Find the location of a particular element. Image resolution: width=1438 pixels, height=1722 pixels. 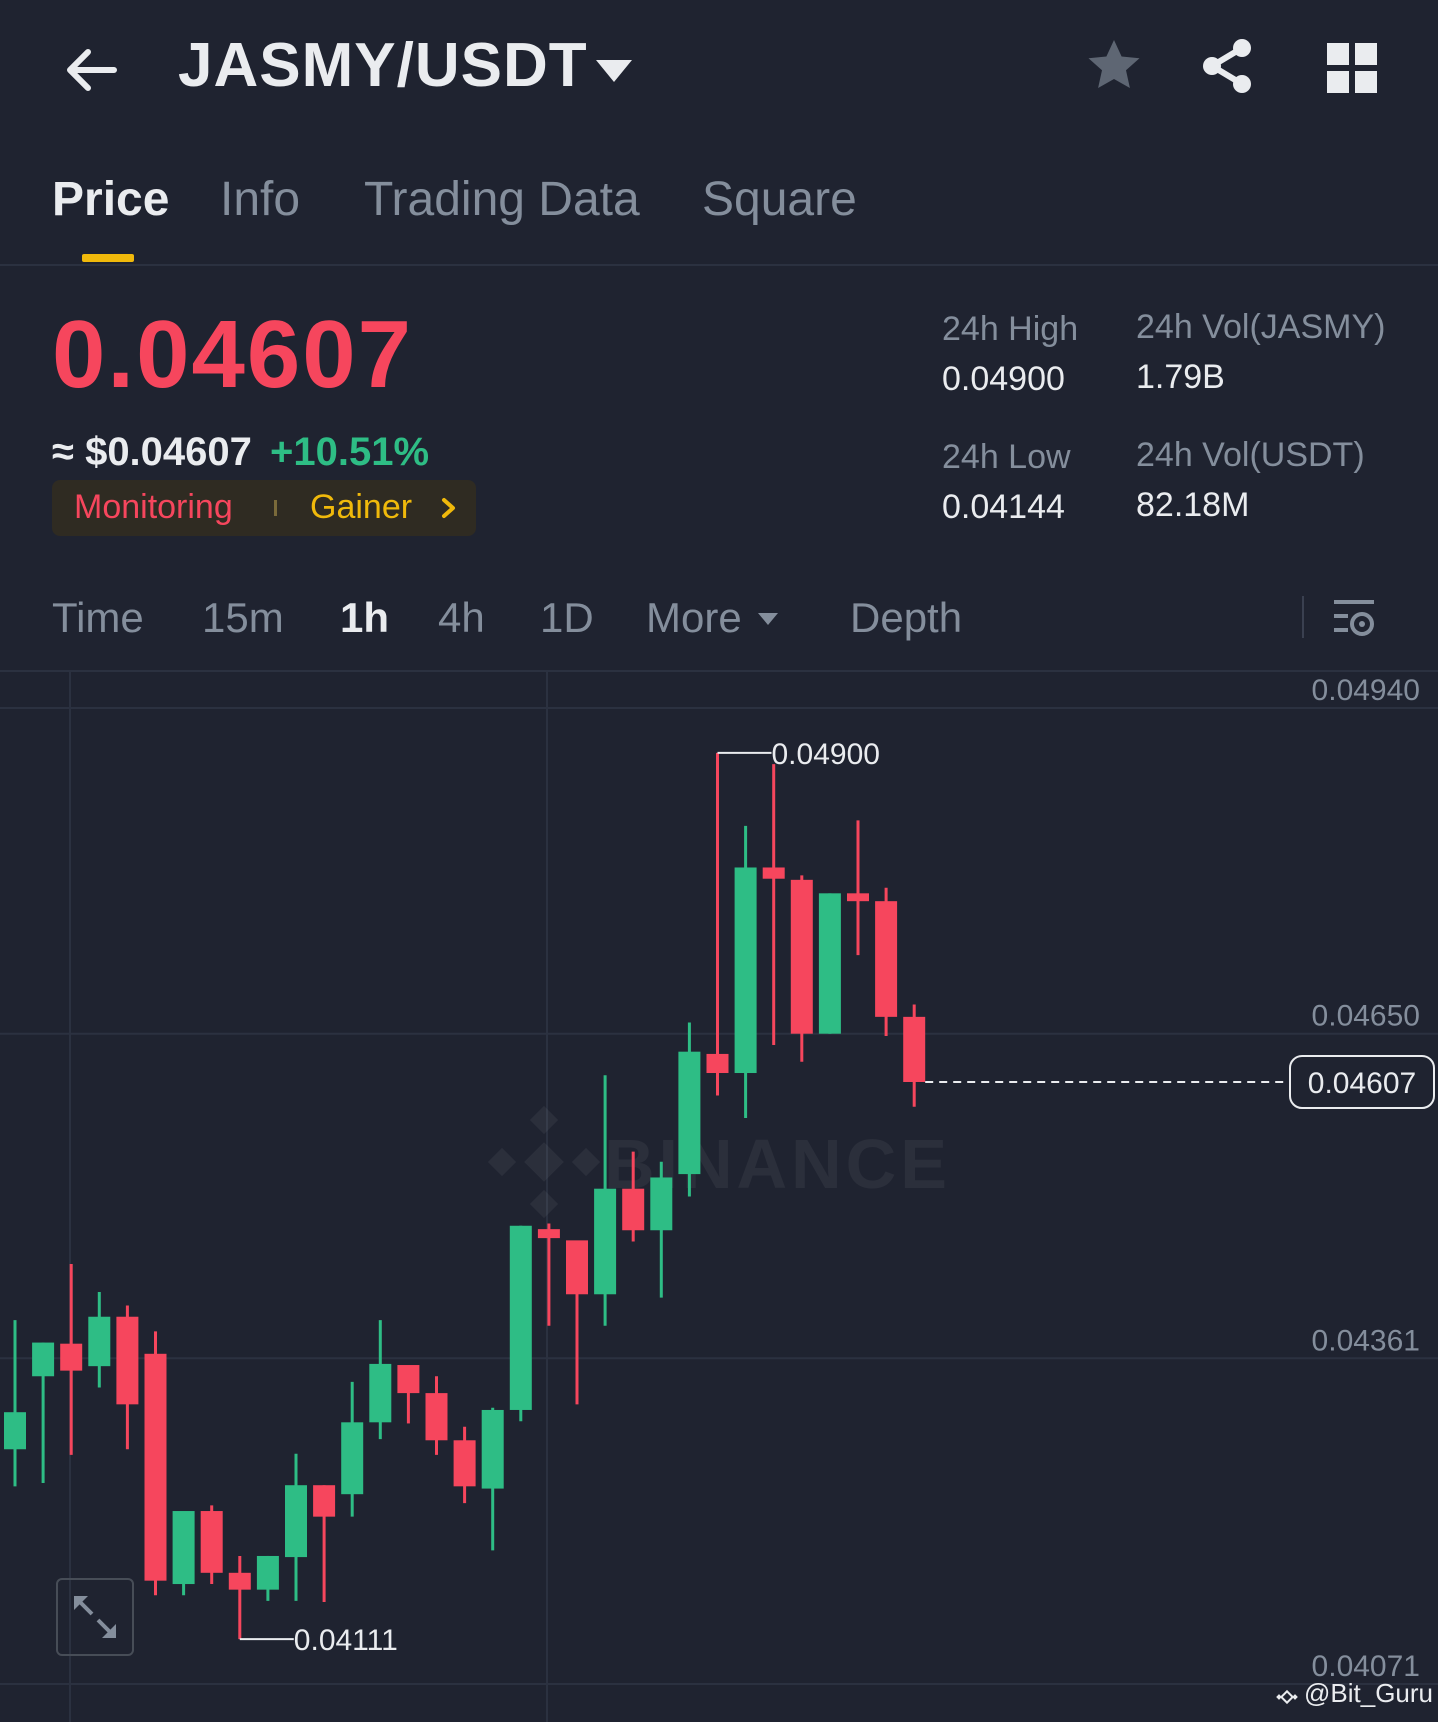

credit-logo-icon is located at coordinates (1287, 1697).